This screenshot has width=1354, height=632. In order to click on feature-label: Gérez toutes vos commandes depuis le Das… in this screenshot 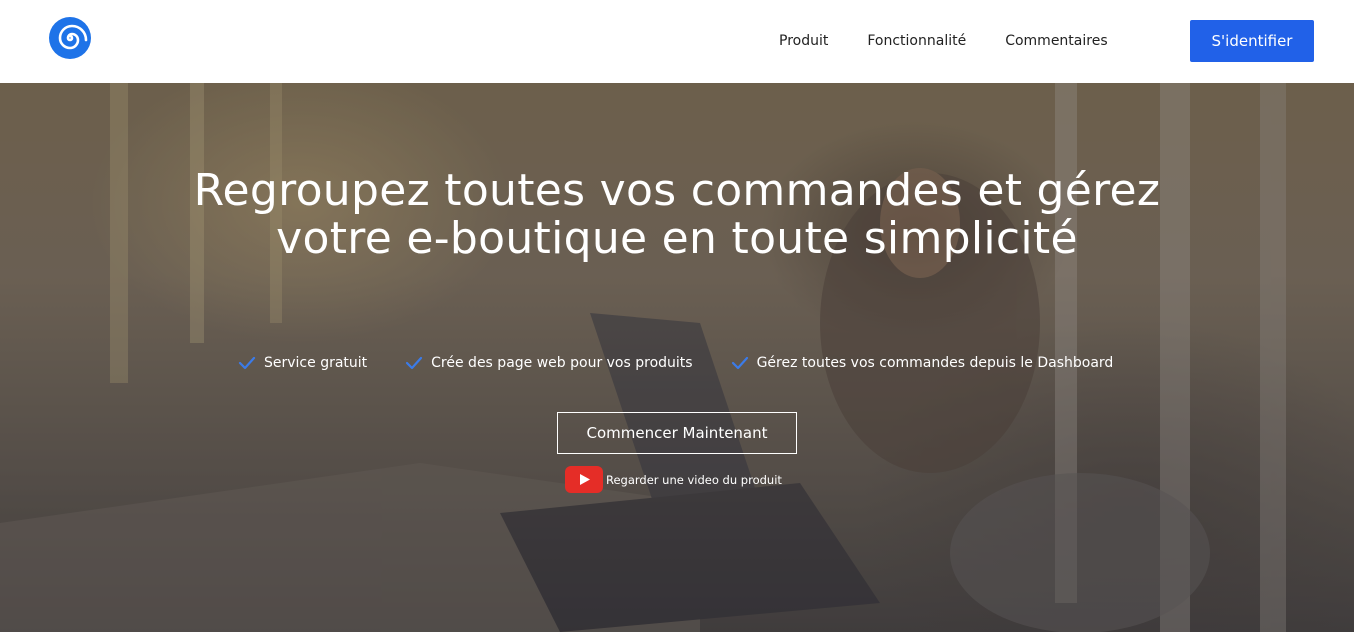, I will do `click(935, 363)`.